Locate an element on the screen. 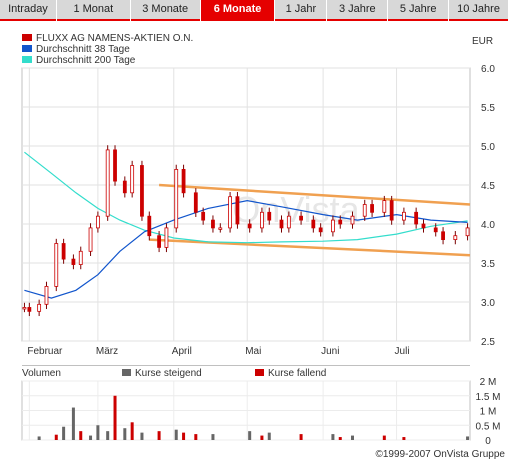  legend-label-ma200: Durchschnitt 200 Tage is located at coordinates (86, 60).